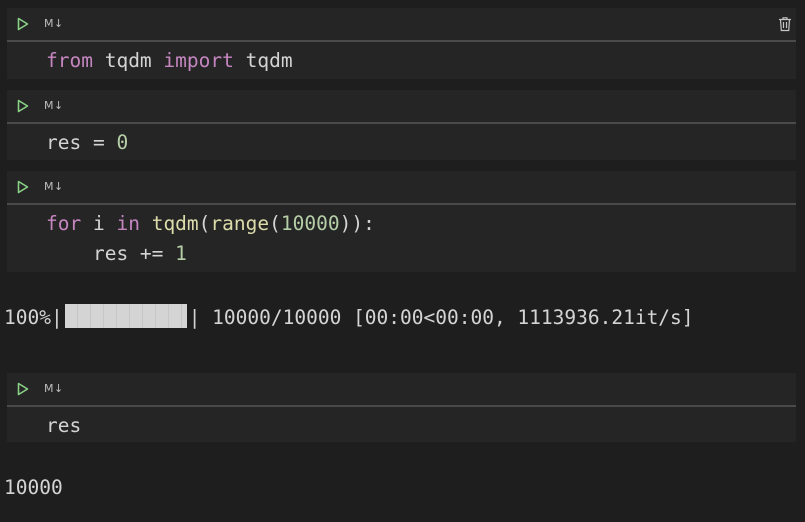 The image size is (805, 522). Describe the element at coordinates (99, 223) in the screenshot. I see `code-token: i` at that location.